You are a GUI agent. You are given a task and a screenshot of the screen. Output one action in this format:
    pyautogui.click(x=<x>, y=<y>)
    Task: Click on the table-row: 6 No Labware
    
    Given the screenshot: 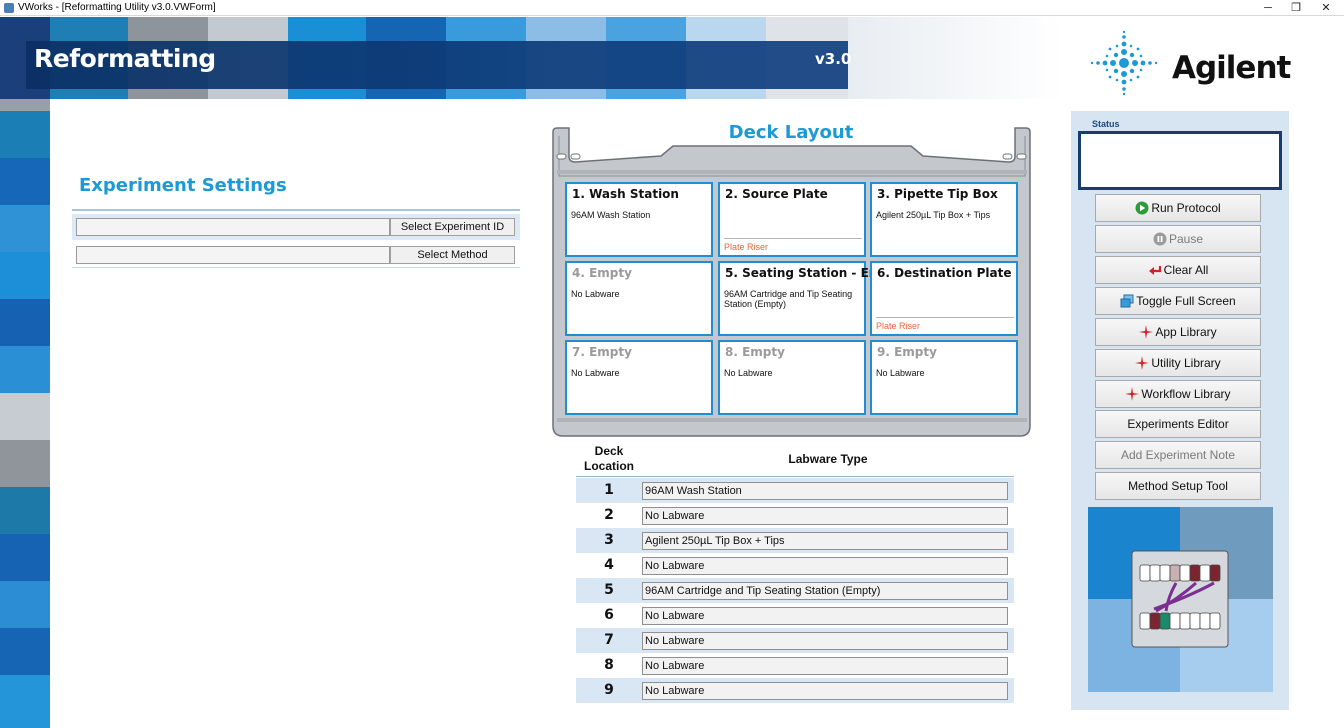 What is the action you would take?
    pyautogui.click(x=795, y=615)
    